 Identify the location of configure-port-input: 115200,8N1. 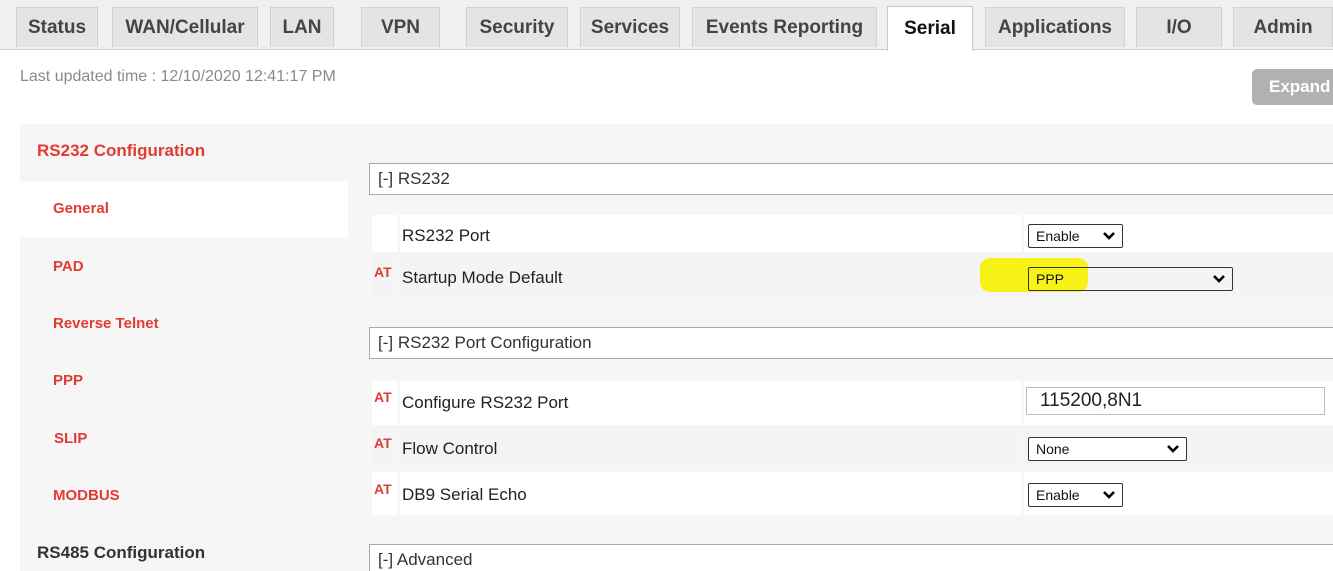
(1175, 401).